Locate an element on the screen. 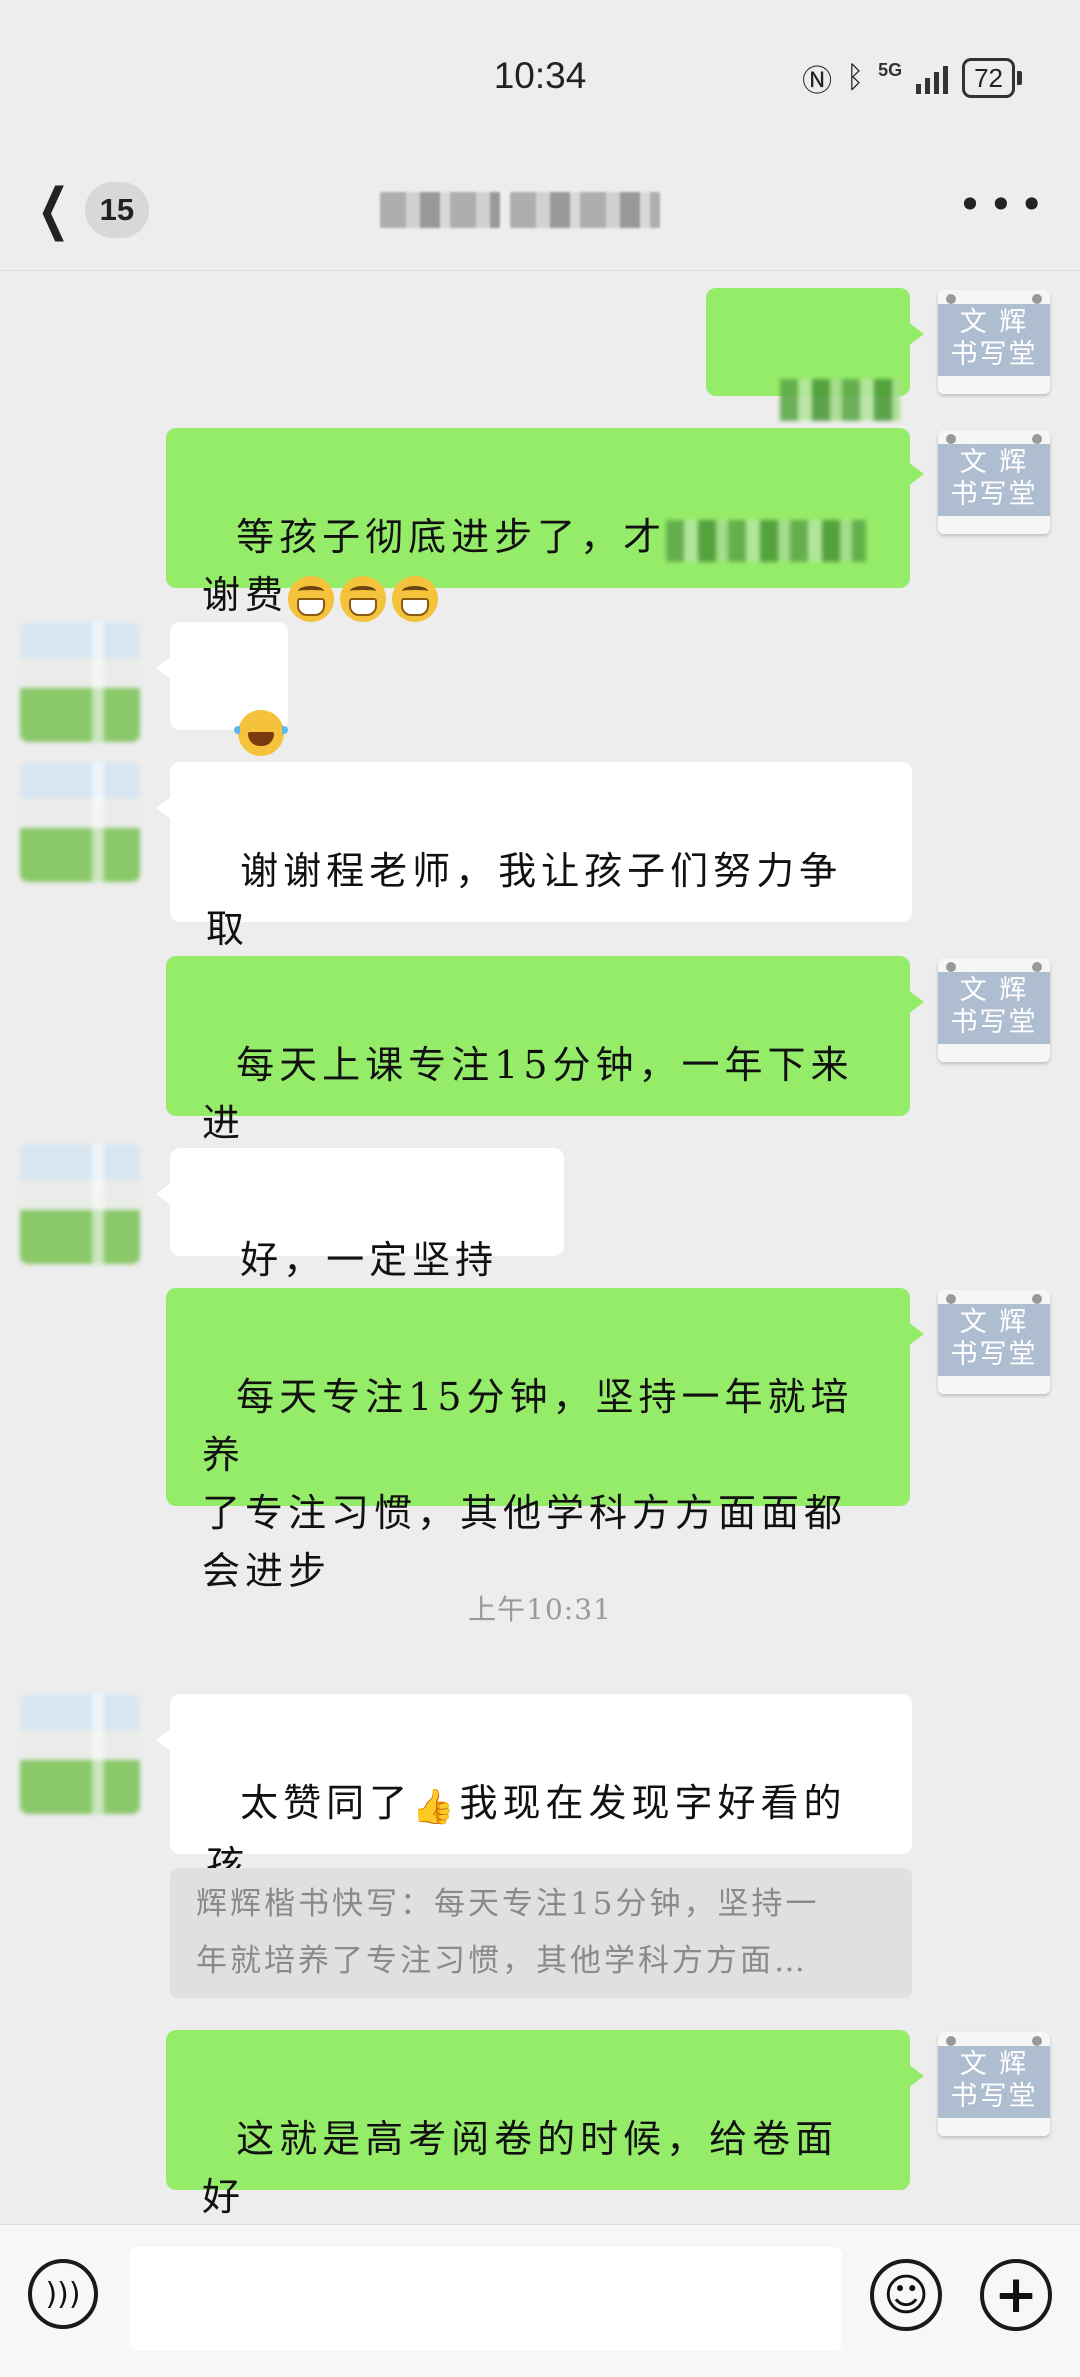 This screenshot has height=2377, width=1080. message-bubble-other is located at coordinates (222, 689).